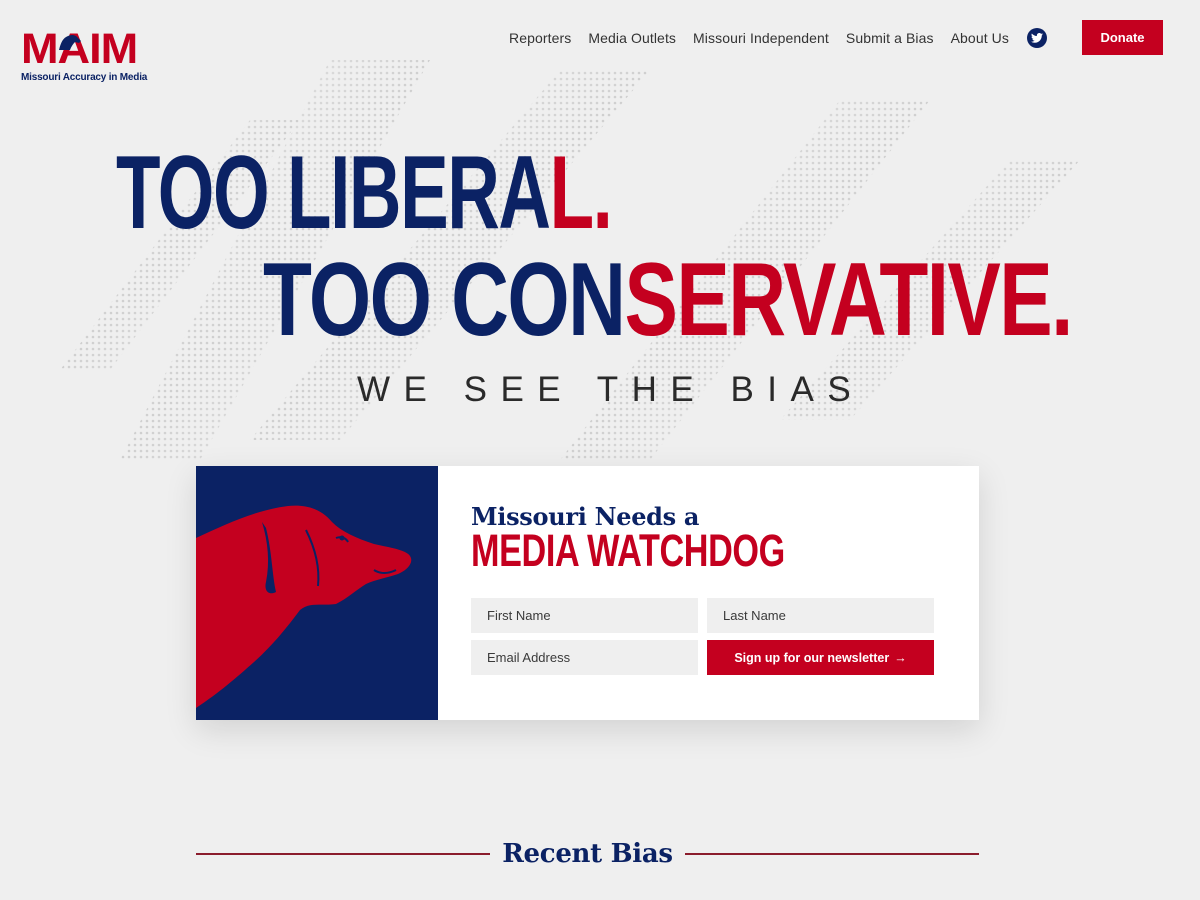 Image resolution: width=1200 pixels, height=900 pixels. What do you see at coordinates (848, 300) in the screenshot?
I see `hero-line-2-red-text: SERVATIVE.` at bounding box center [848, 300].